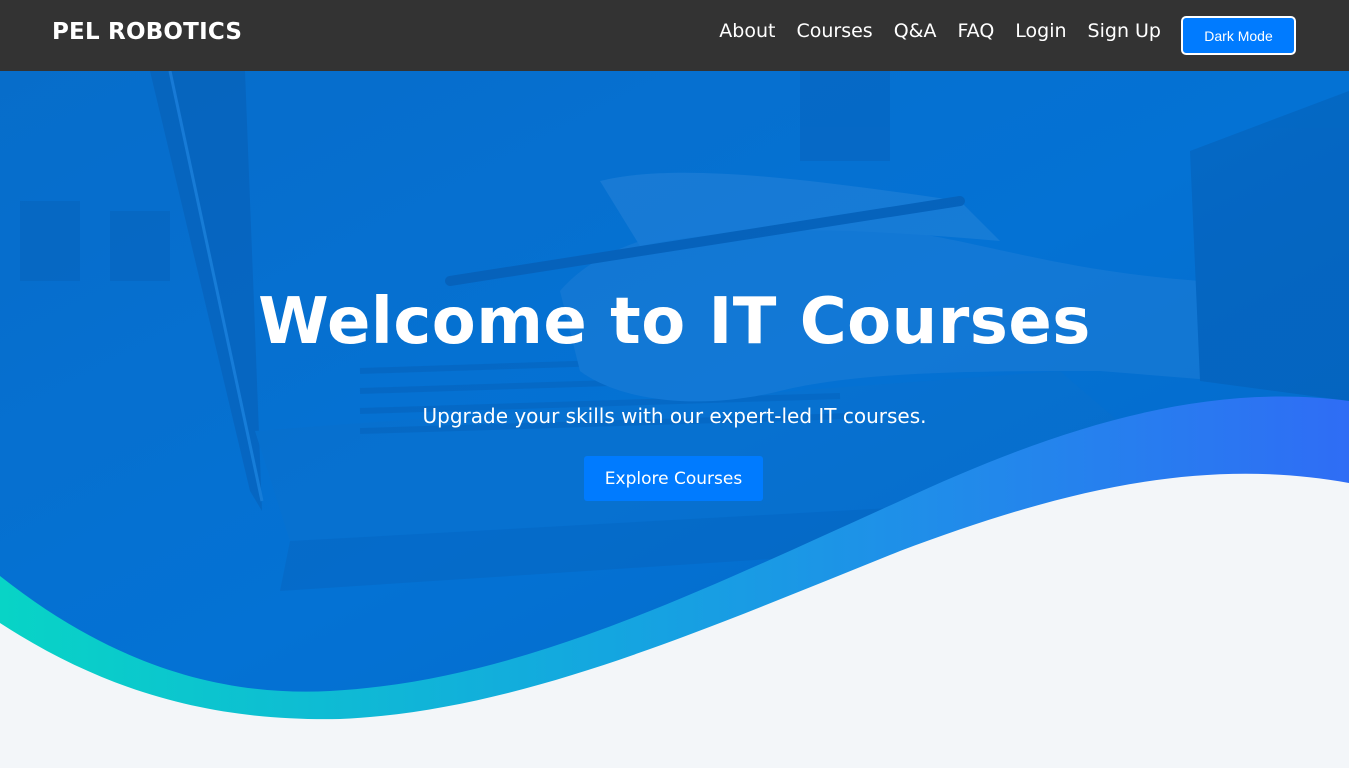 This screenshot has height=768, width=1349. I want to click on nav-link-about: About, so click(747, 31).